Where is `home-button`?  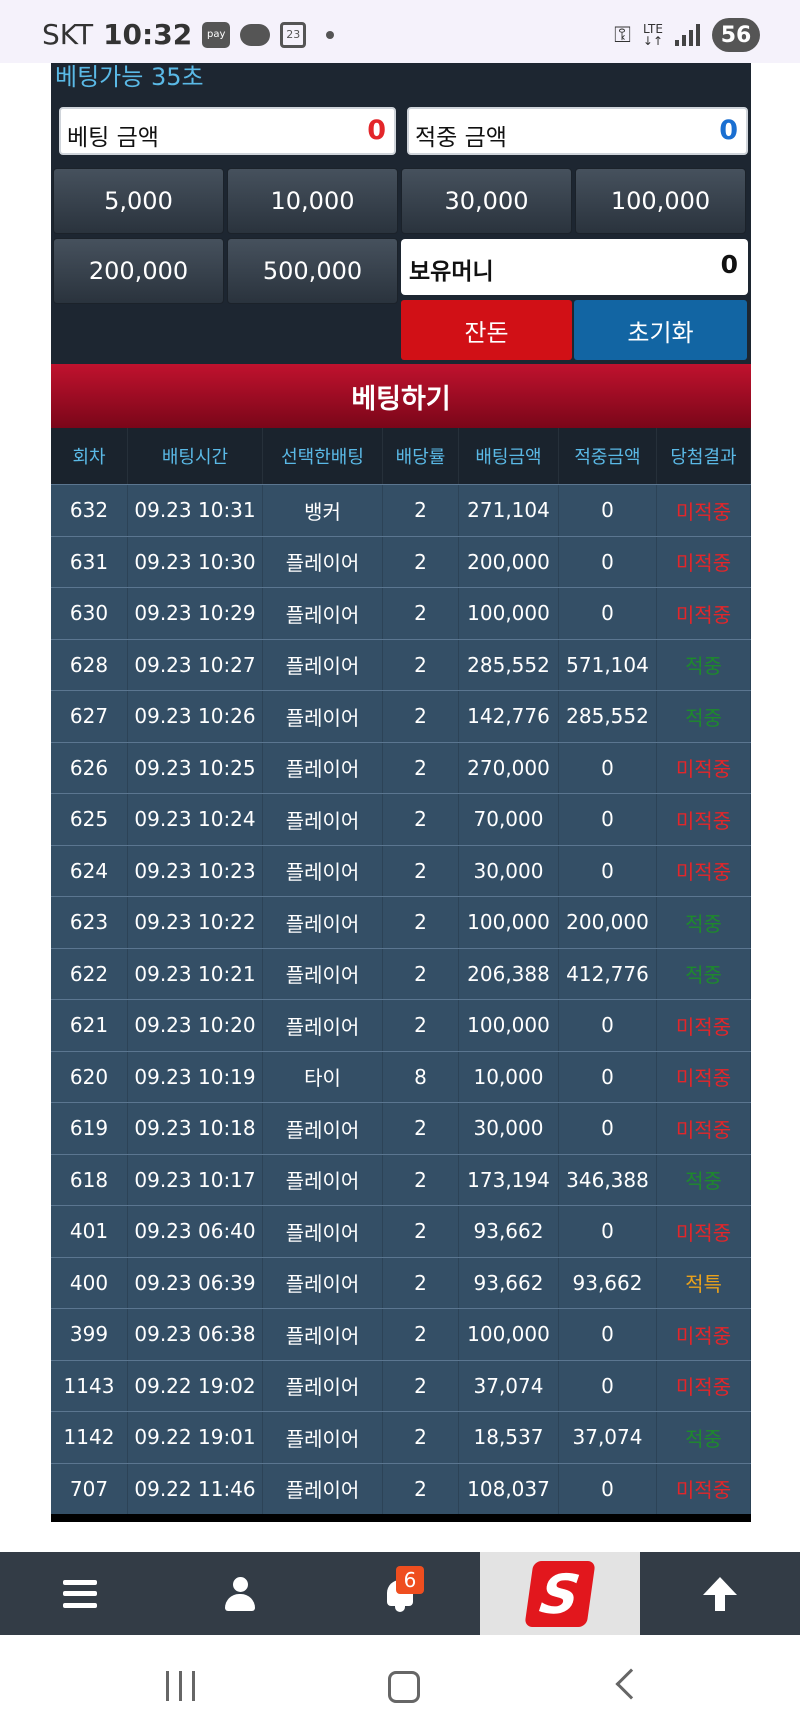 home-button is located at coordinates (404, 1687).